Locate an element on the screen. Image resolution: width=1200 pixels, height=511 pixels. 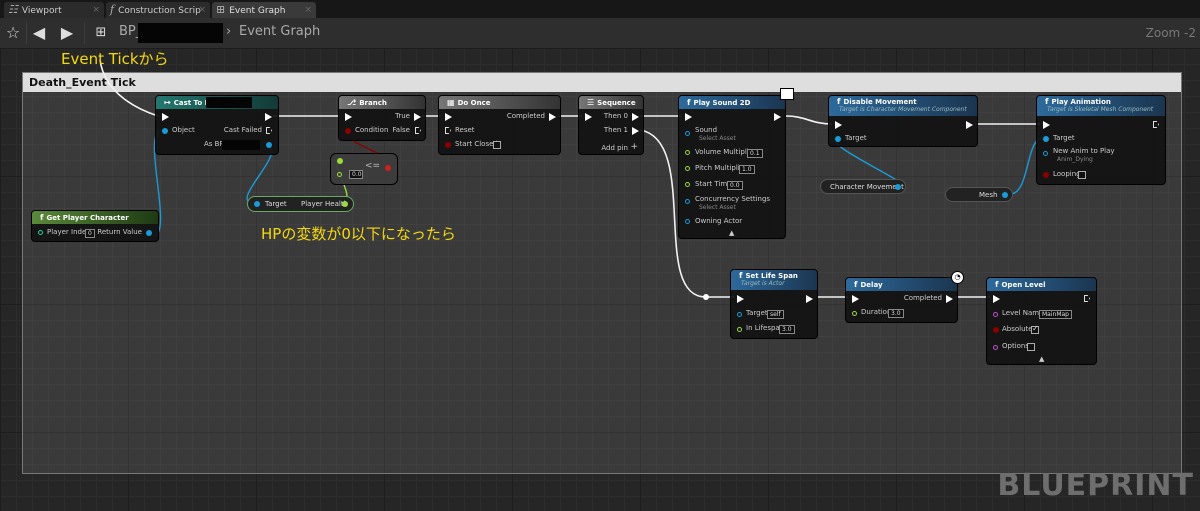
concurrency-asset-select: Select Asset is located at coordinates (717, 207).